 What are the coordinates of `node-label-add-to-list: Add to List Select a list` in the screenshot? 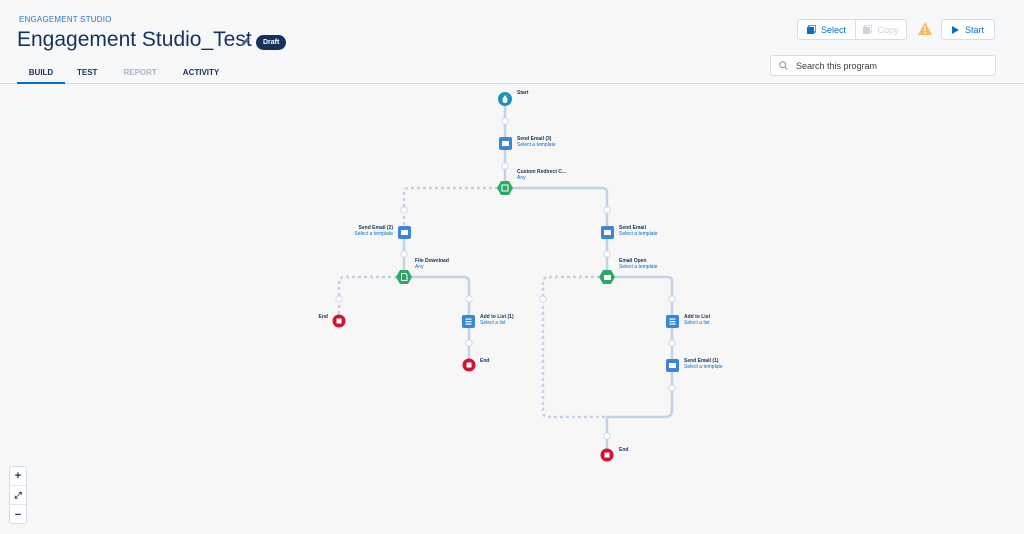 It's located at (697, 320).